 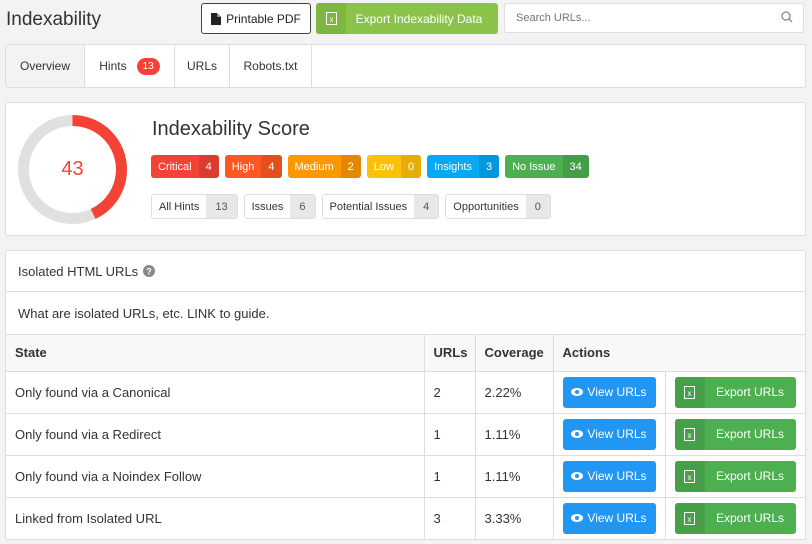 What do you see at coordinates (419, 18) in the screenshot?
I see `export-indexability-label: Export Indexability Data` at bounding box center [419, 18].